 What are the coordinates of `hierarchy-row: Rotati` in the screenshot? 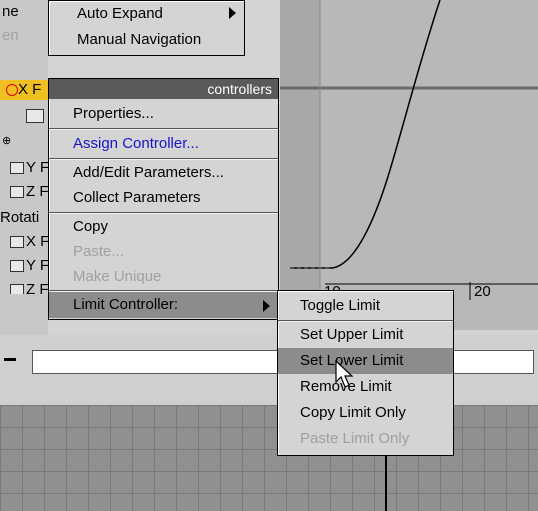 It's located at (24, 218).